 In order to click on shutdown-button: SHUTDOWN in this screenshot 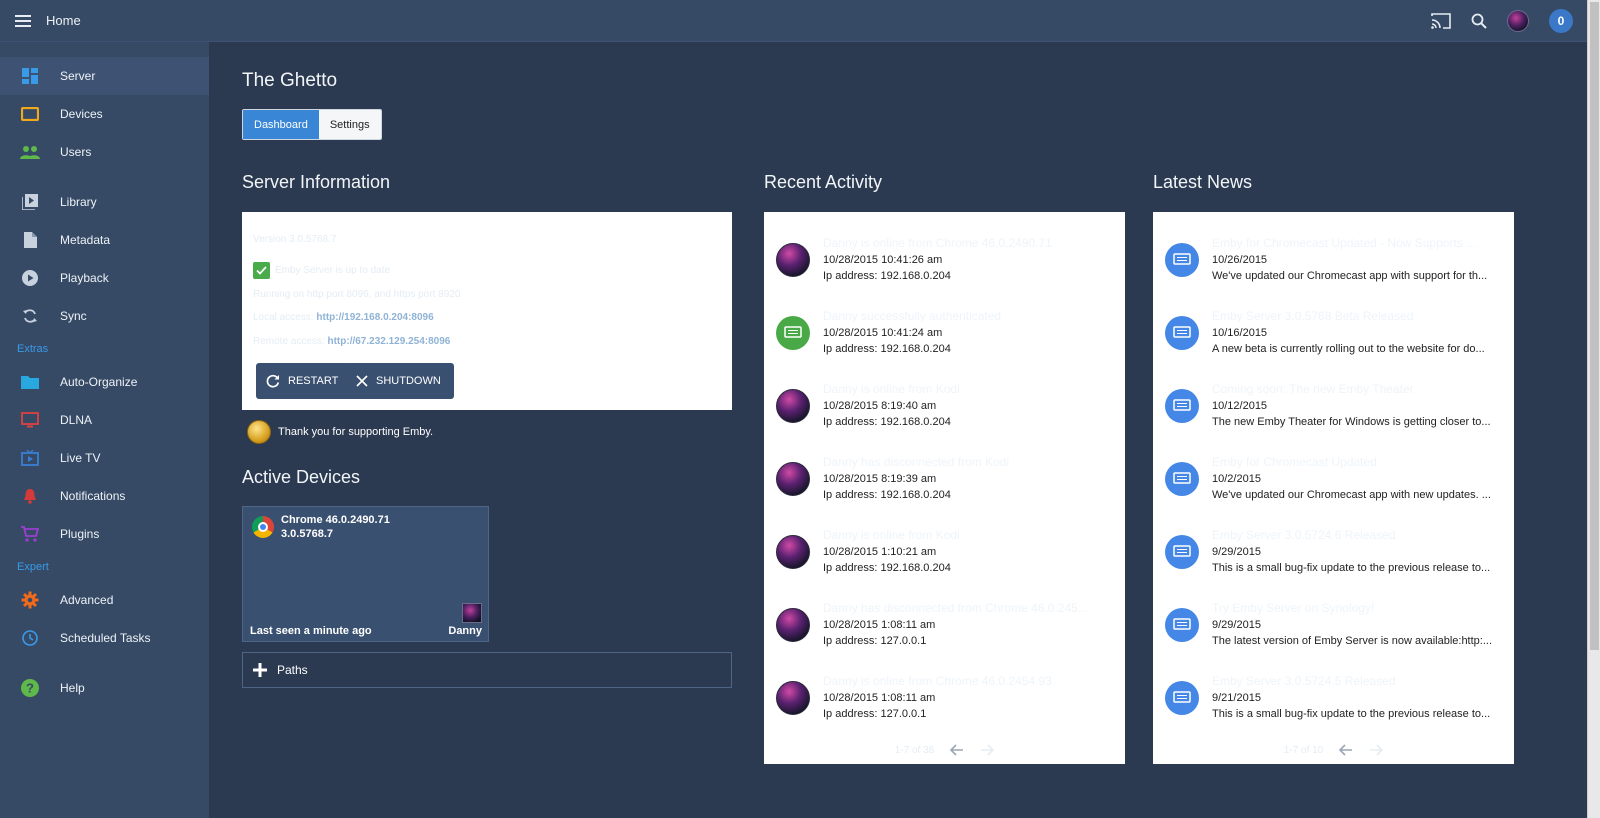, I will do `click(400, 381)`.